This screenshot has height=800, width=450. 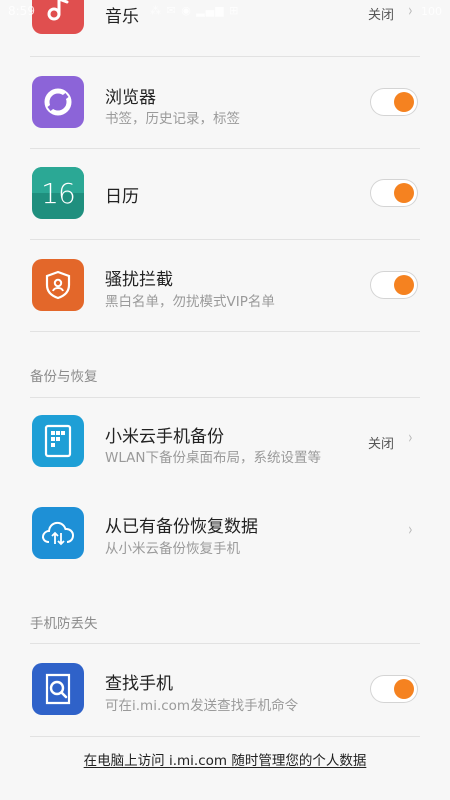 I want to click on calendar-day-number: 16, so click(x=58, y=193).